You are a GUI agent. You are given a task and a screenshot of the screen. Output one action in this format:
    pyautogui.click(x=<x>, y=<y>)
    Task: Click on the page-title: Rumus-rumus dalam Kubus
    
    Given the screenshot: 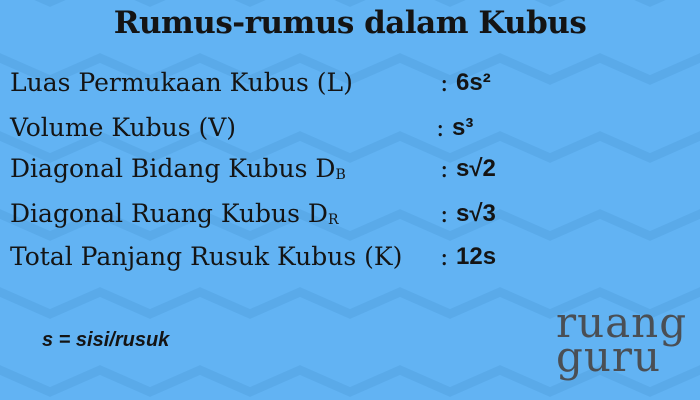 What is the action you would take?
    pyautogui.click(x=350, y=23)
    